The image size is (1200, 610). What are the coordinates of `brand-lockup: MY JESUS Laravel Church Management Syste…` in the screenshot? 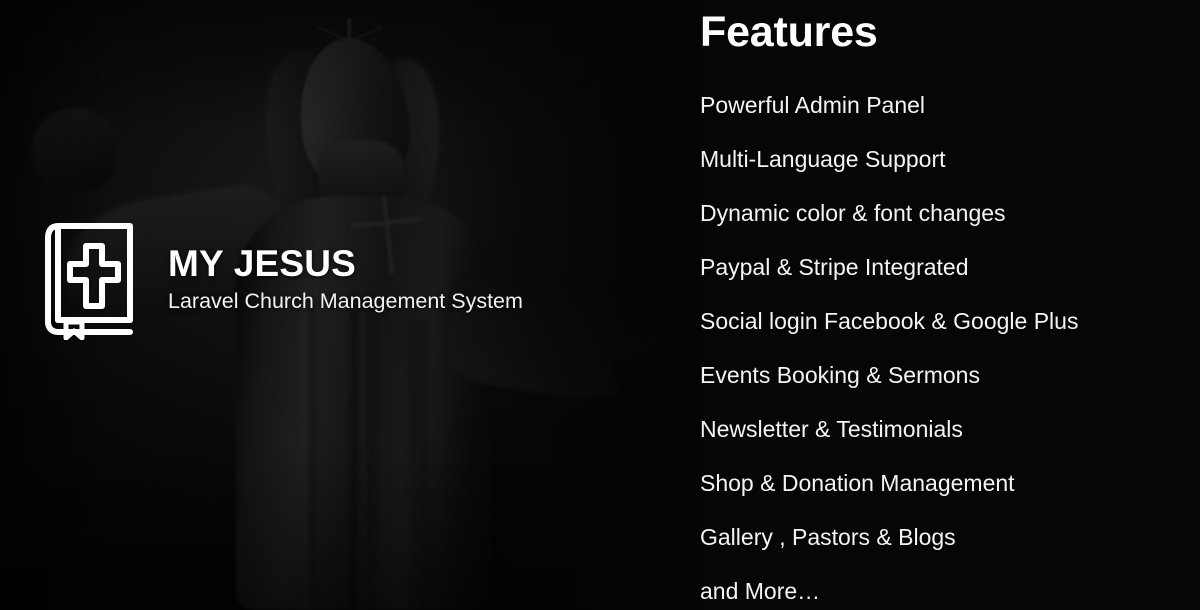 It's located at (283, 279).